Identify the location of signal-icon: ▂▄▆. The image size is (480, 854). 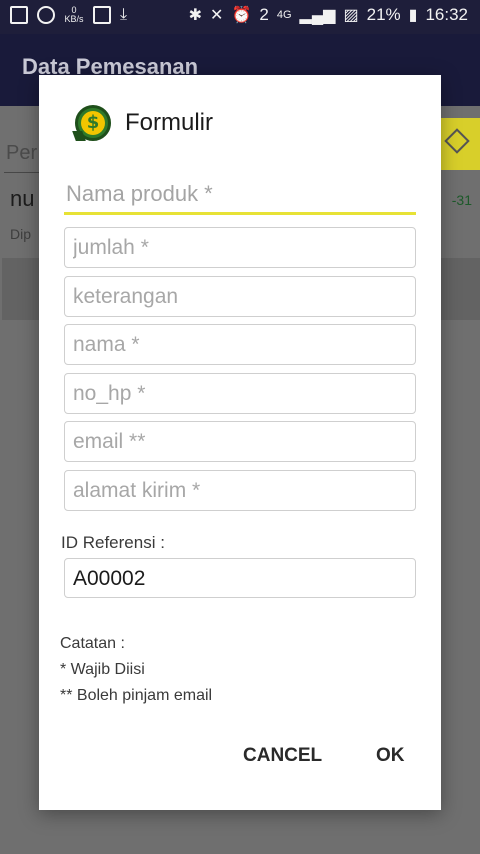
(317, 15).